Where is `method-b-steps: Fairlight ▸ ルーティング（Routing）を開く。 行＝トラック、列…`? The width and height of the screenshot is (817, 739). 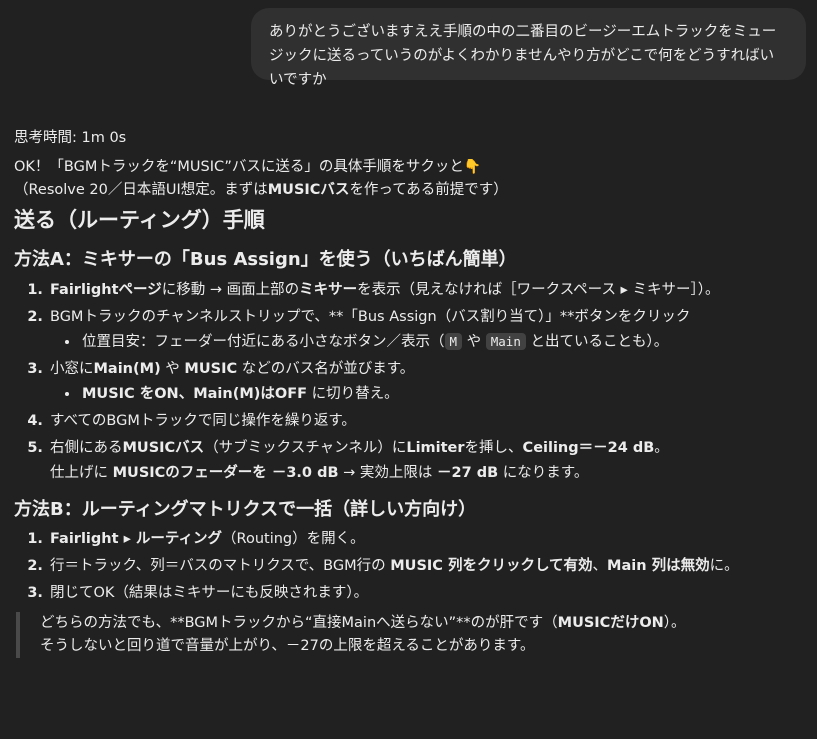 method-b-steps: Fairlight ▸ ルーティング（Routing）を開く。 行＝トラック、列… is located at coordinates (411, 566).